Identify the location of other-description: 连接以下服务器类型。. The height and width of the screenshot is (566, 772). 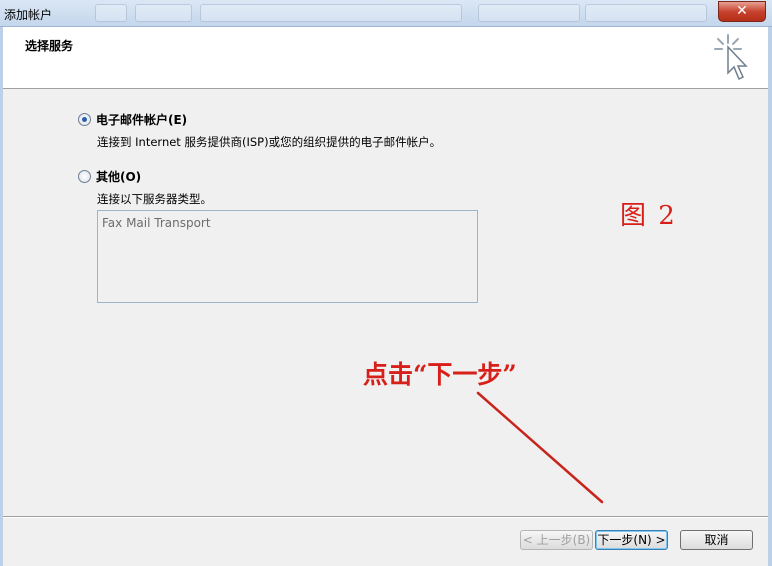
(154, 199).